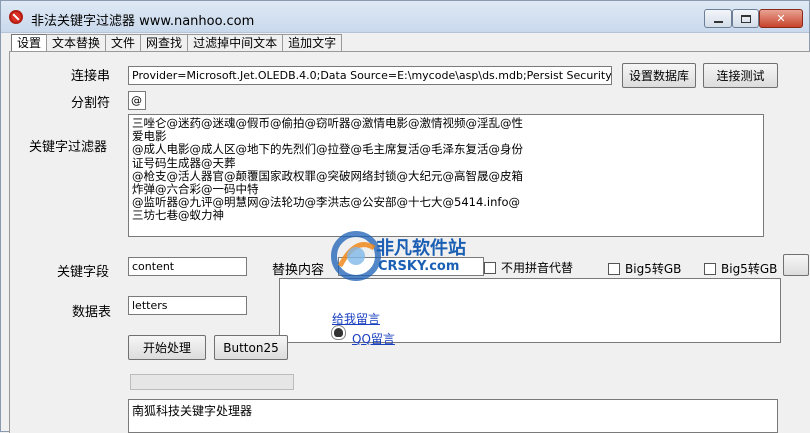 This screenshot has height=433, width=810. I want to click on leave-message-link: 给我留言, so click(356, 318).